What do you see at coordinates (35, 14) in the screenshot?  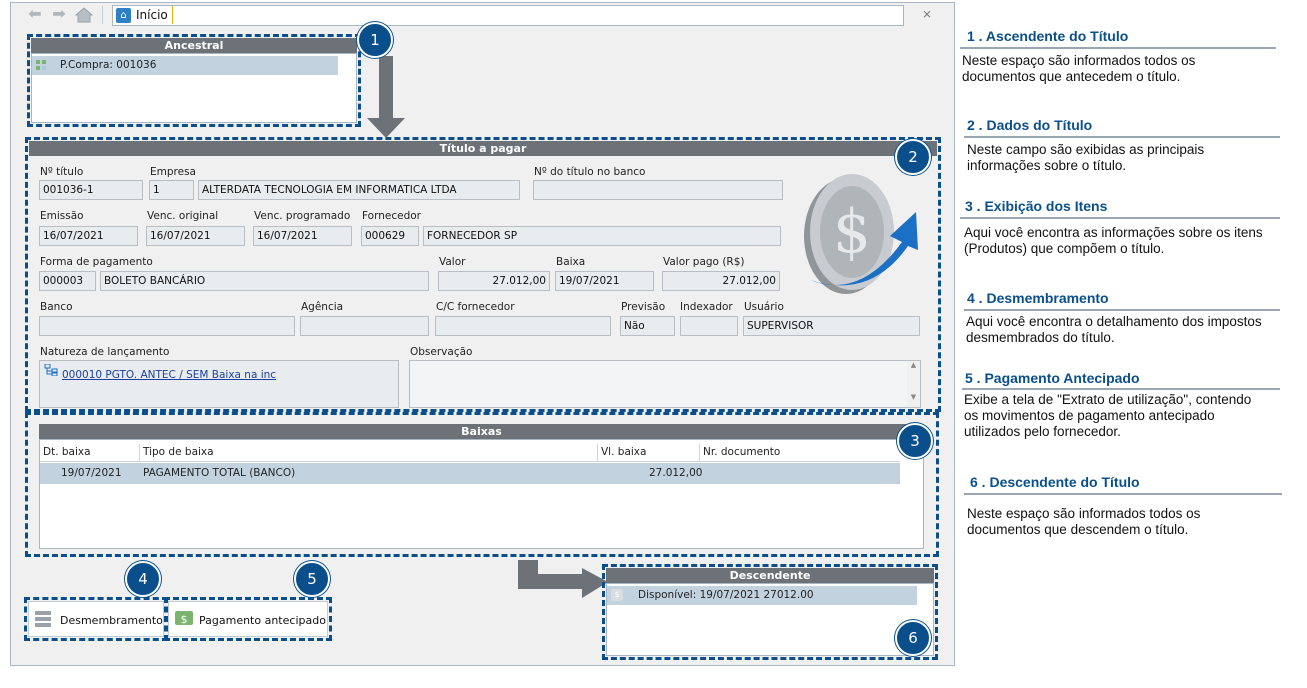 I see `back-arrow-icon: ⬅` at bounding box center [35, 14].